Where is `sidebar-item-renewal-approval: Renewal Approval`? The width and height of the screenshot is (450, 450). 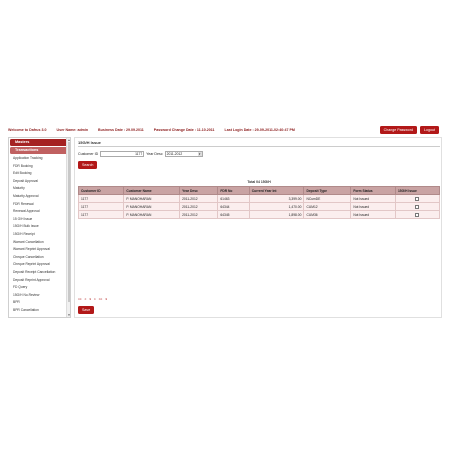
sidebar-item-renewal-approval: Renewal Approval is located at coordinates (39, 212).